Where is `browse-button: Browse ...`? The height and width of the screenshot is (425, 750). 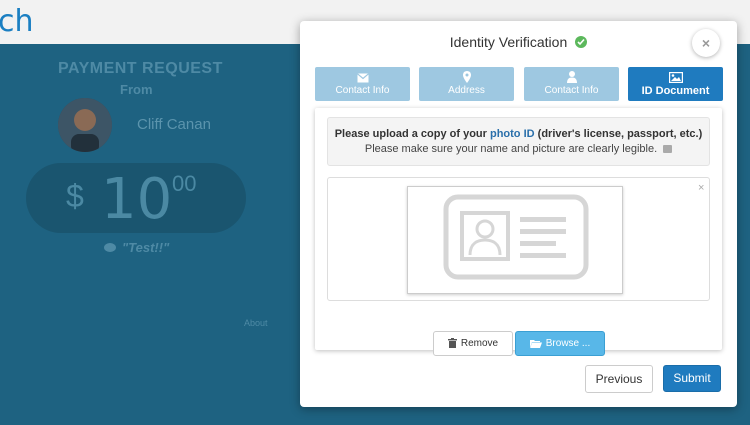 browse-button: Browse ... is located at coordinates (560, 343).